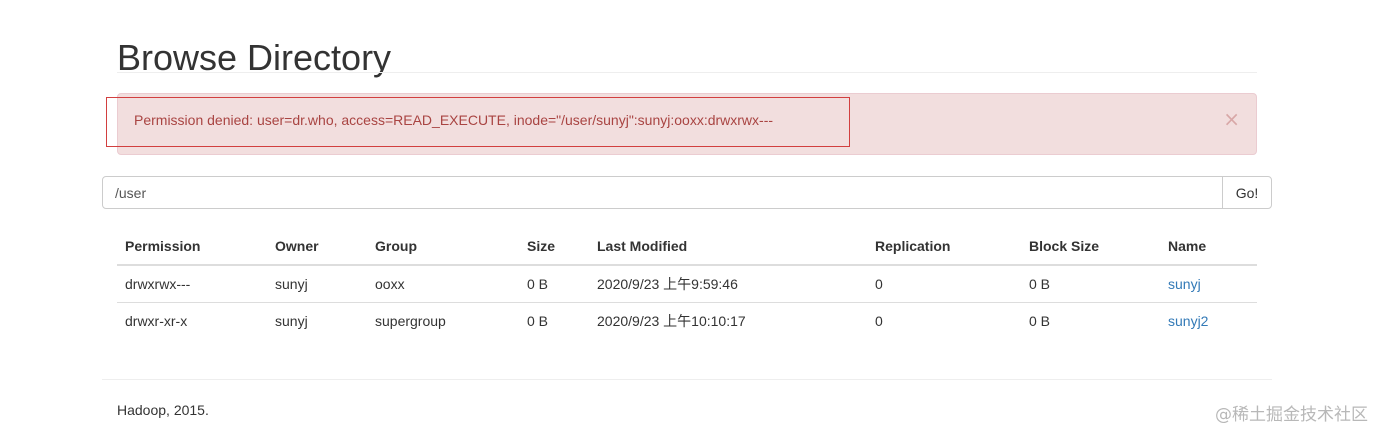 Image resolution: width=1384 pixels, height=436 pixels. What do you see at coordinates (728, 247) in the screenshot?
I see `column-header-last-modified: Last Modified` at bounding box center [728, 247].